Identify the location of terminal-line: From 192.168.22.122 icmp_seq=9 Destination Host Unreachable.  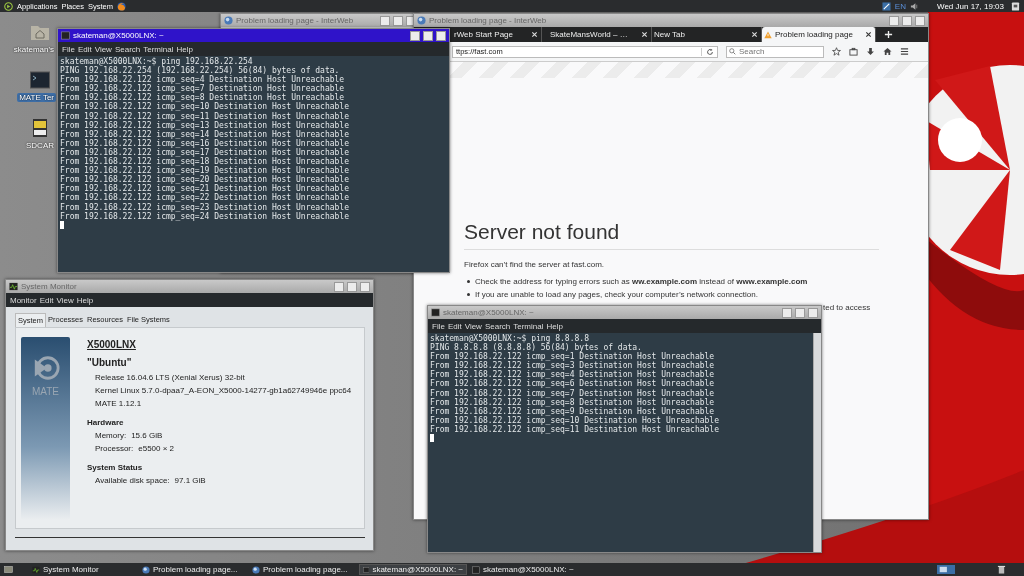
(572, 411).